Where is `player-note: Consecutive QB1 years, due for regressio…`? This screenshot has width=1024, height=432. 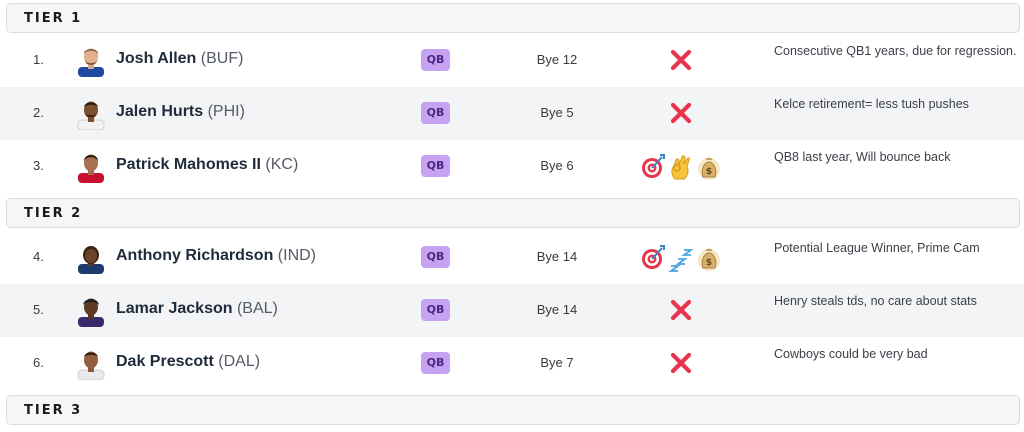
player-note: Consecutive QB1 years, due for regressio… is located at coordinates (895, 51).